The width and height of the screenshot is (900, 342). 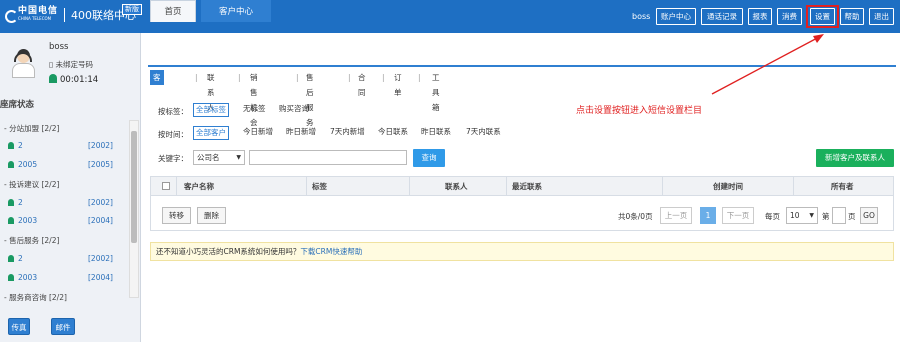 I want to click on col-owner: 所有者, so click(x=842, y=186).